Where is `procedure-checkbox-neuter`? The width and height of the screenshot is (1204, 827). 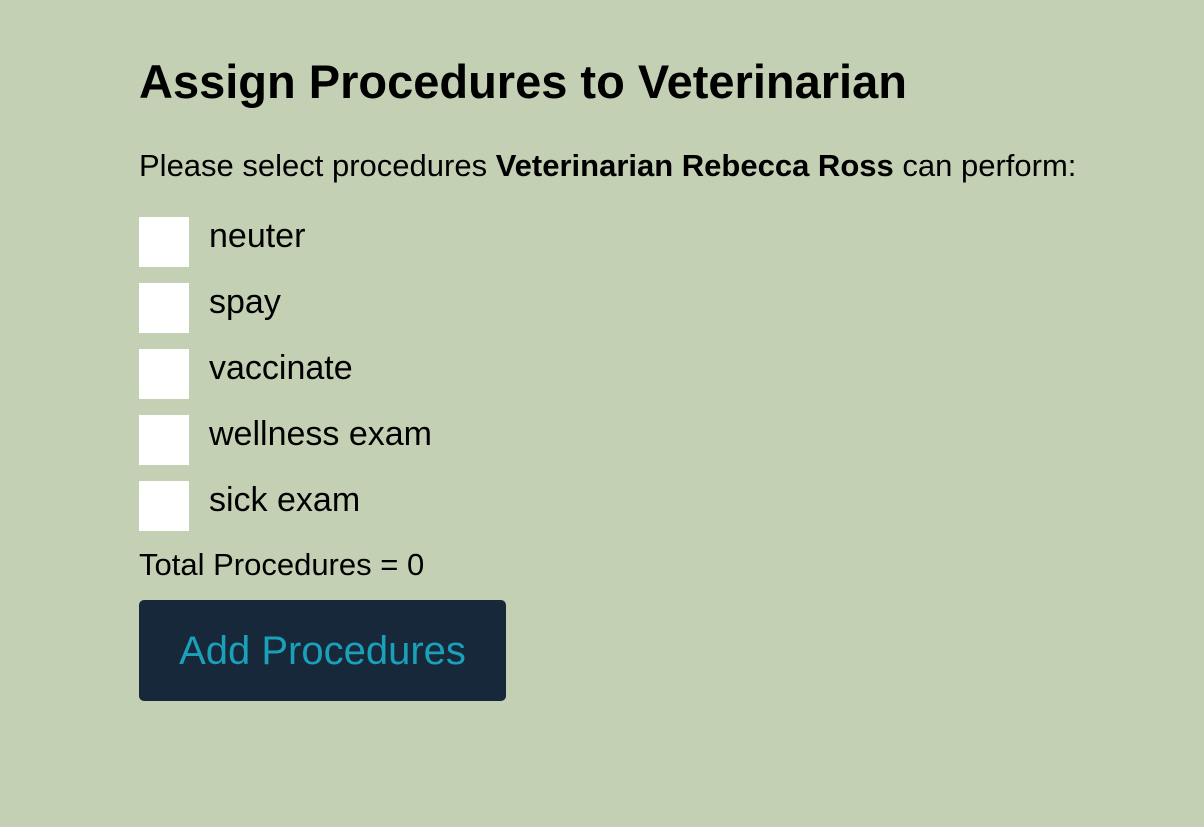
procedure-checkbox-neuter is located at coordinates (164, 242).